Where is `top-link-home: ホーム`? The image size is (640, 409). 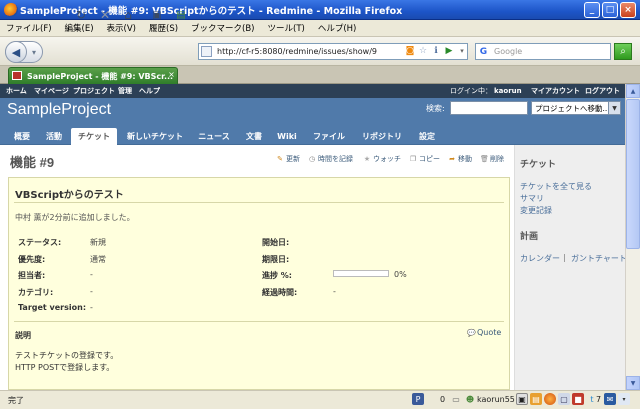
top-link-home: ホーム is located at coordinates (16, 91).